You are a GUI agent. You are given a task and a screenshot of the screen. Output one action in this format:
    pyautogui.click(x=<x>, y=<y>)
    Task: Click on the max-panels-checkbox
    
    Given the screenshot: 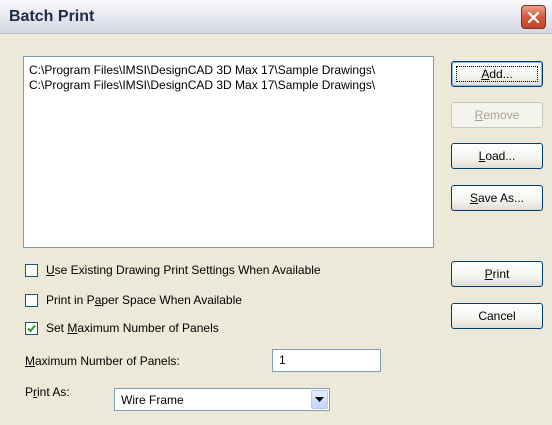 What is the action you would take?
    pyautogui.click(x=31, y=328)
    